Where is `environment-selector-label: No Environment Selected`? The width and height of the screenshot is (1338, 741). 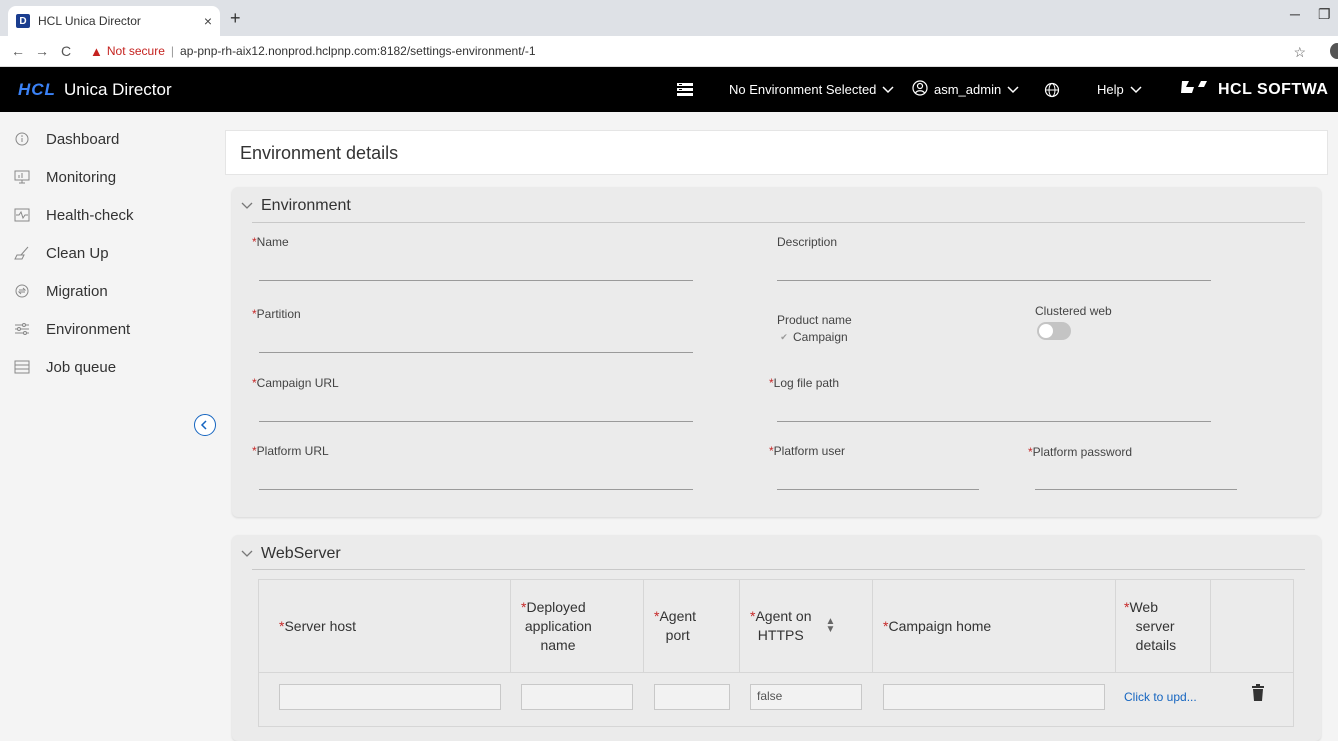 environment-selector-label: No Environment Selected is located at coordinates (803, 89).